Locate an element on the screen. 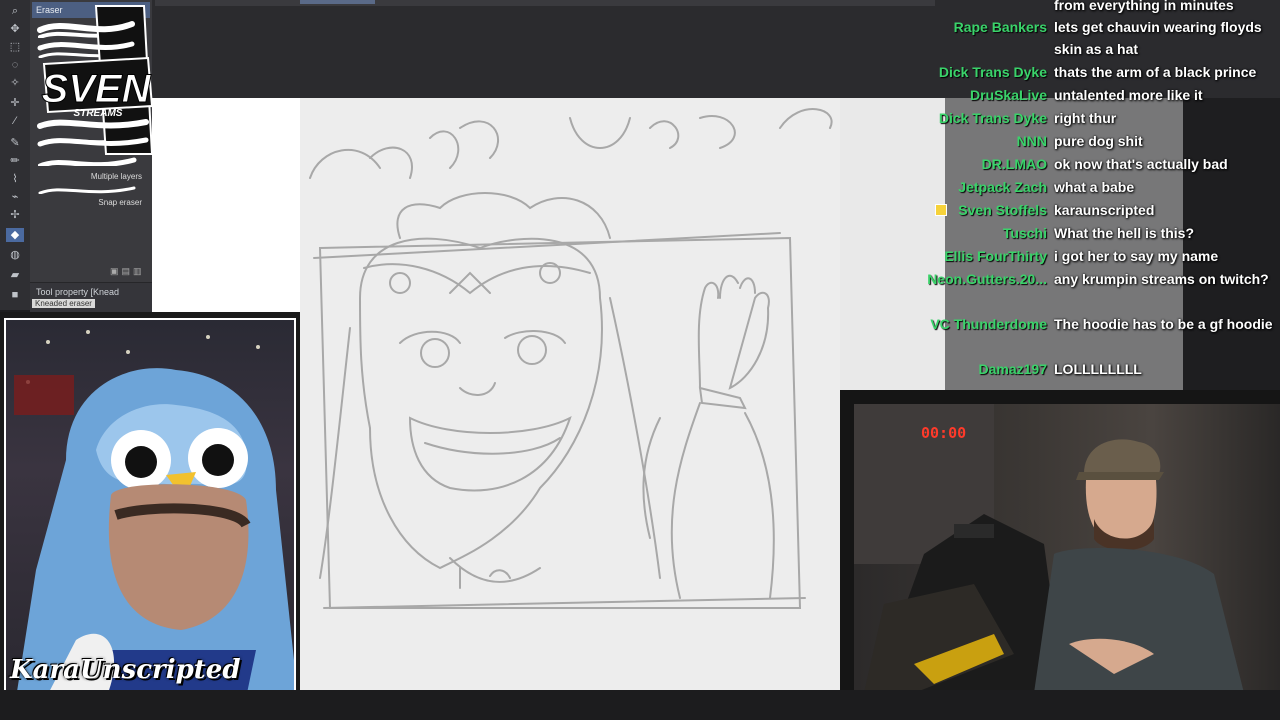 The height and width of the screenshot is (720, 1280). chat-username: NNN is located at coordinates (1031, 141).